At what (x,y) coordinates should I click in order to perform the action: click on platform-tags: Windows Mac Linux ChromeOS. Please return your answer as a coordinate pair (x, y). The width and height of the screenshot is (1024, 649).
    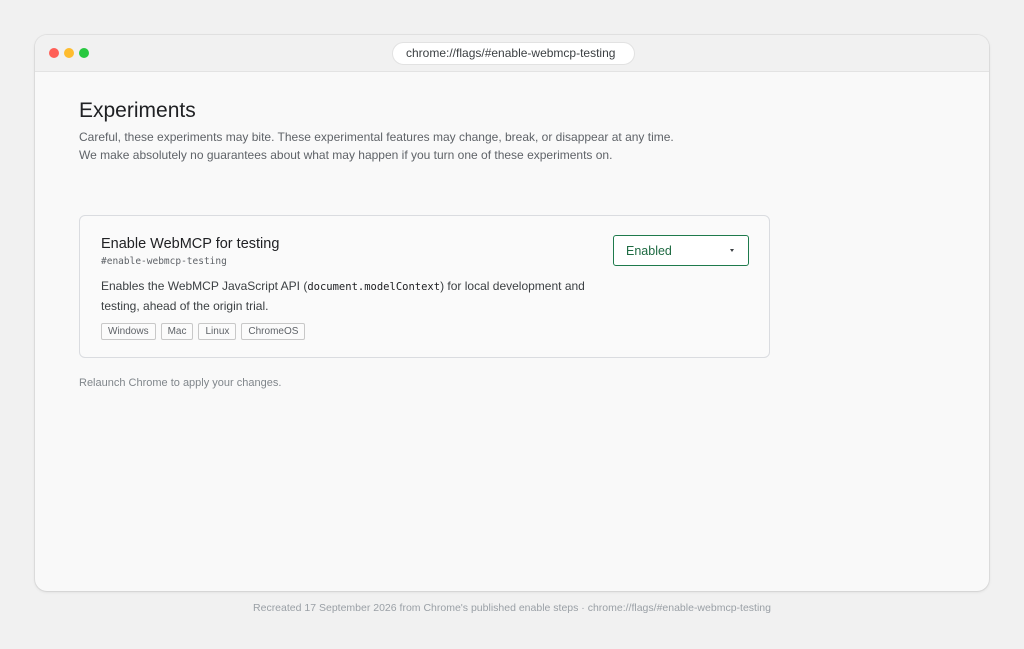
    Looking at the image, I should click on (203, 331).